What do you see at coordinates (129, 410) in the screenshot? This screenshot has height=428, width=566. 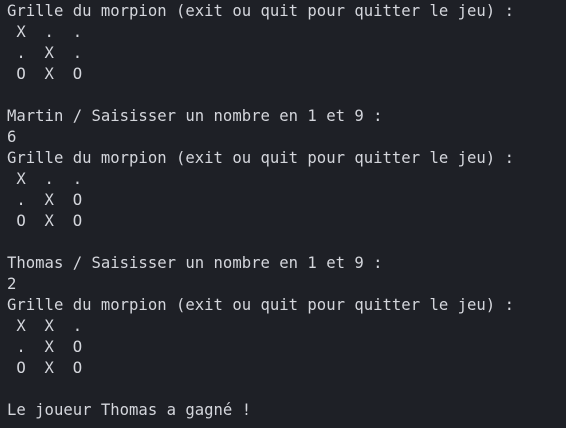 I see `winner-message: Le joueur Thomas a gagné !` at bounding box center [129, 410].